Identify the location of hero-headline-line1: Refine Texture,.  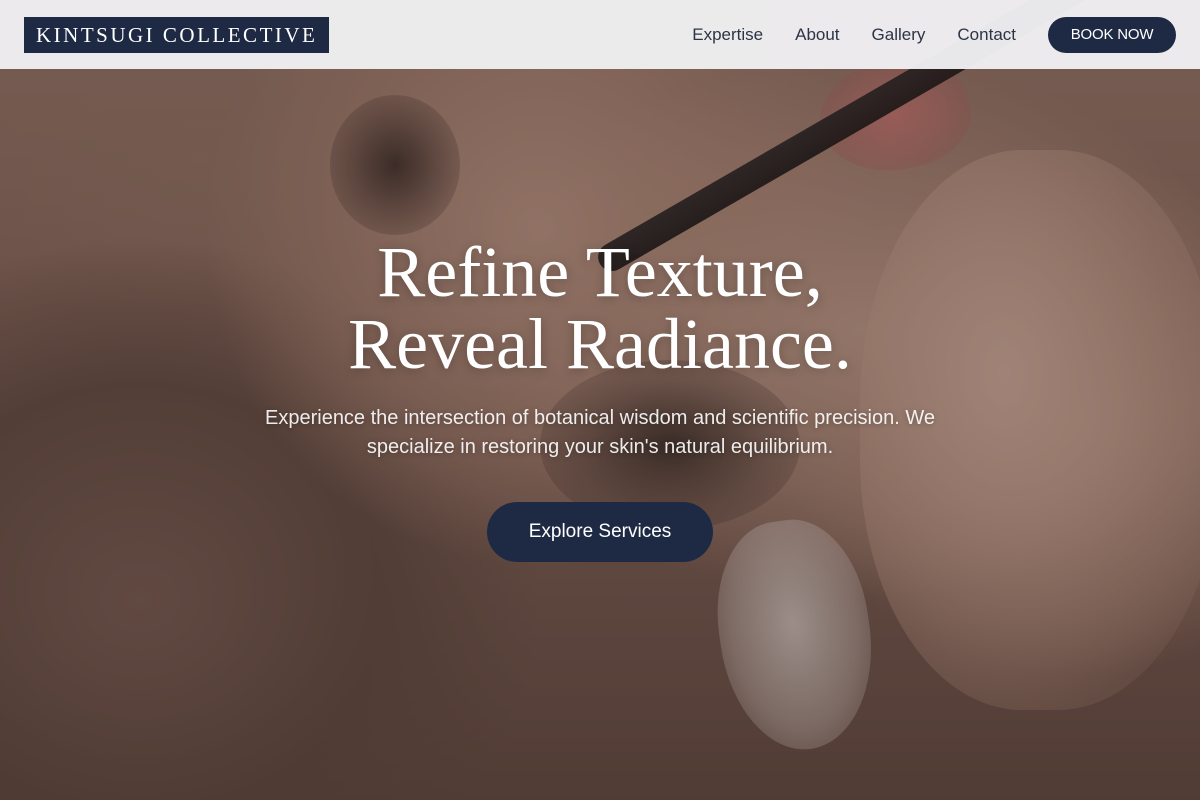
(600, 272).